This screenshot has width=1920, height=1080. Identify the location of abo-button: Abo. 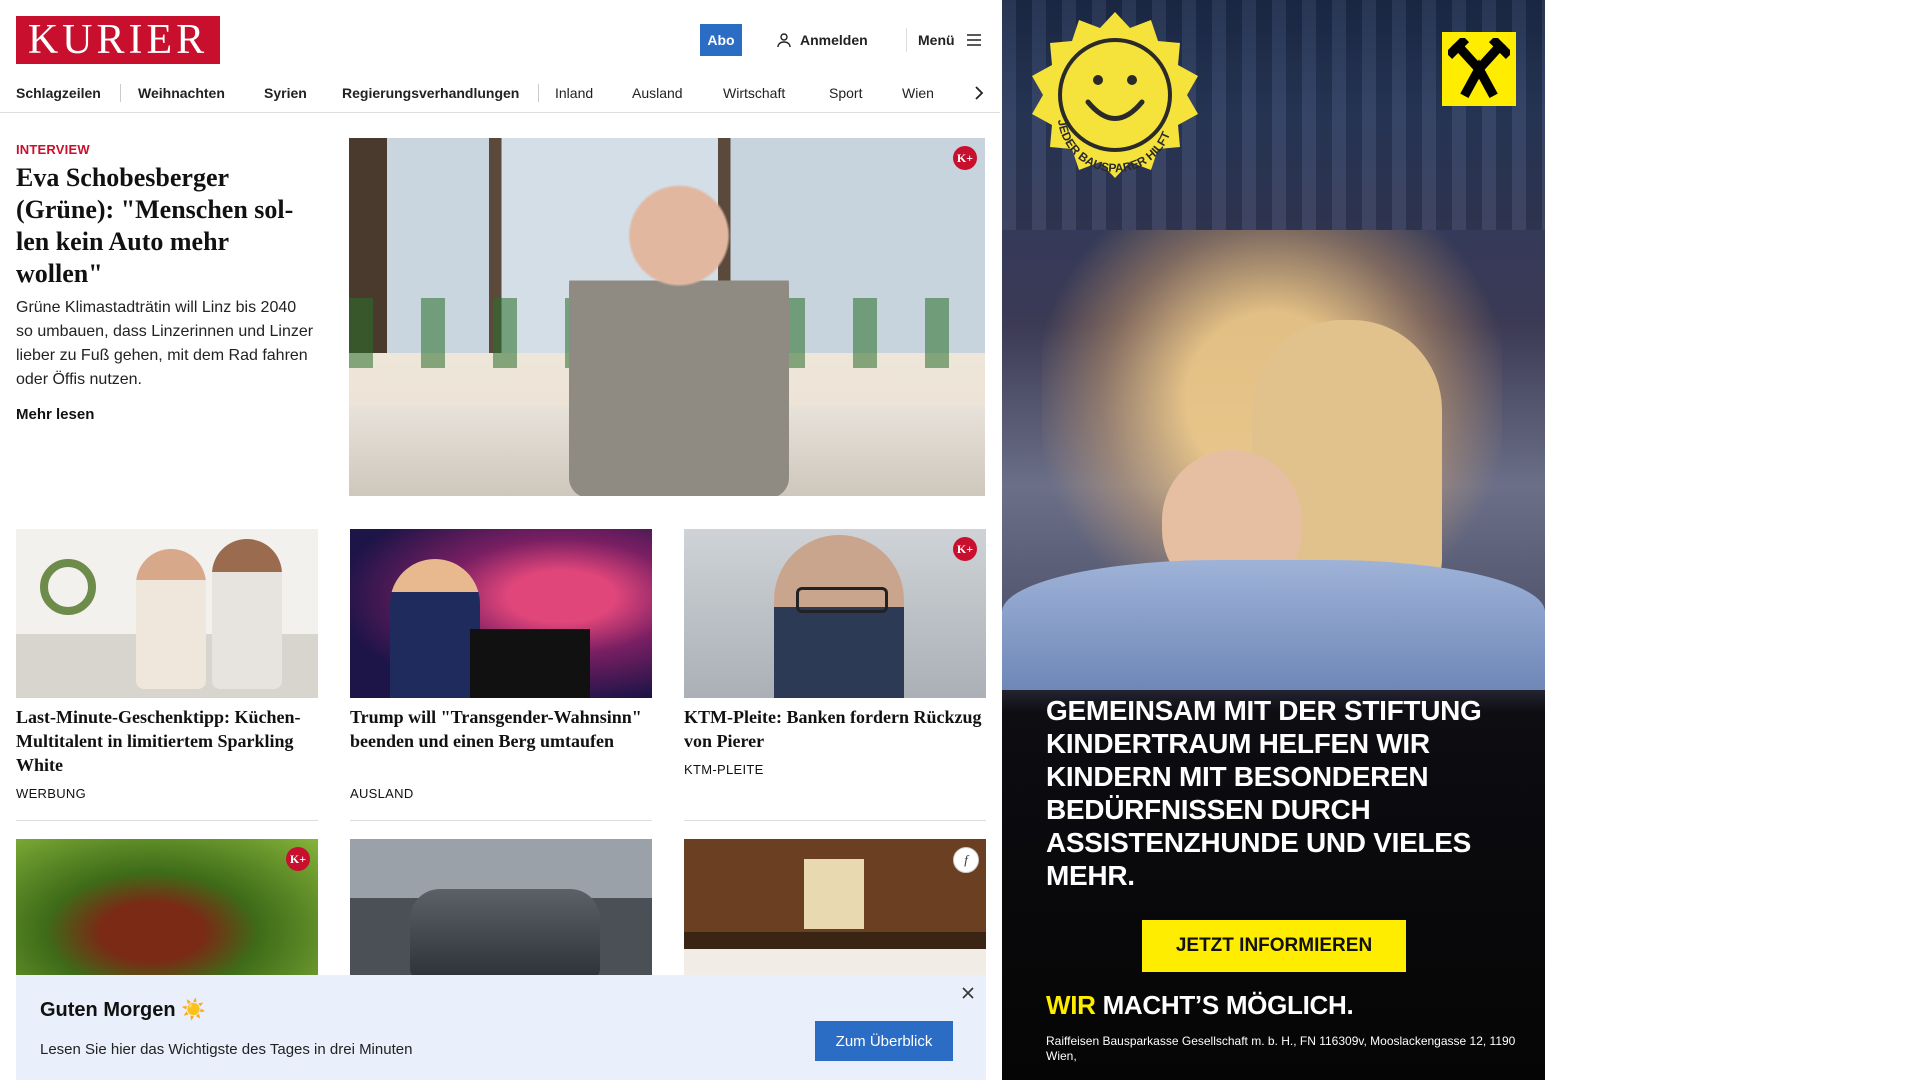
(721, 40).